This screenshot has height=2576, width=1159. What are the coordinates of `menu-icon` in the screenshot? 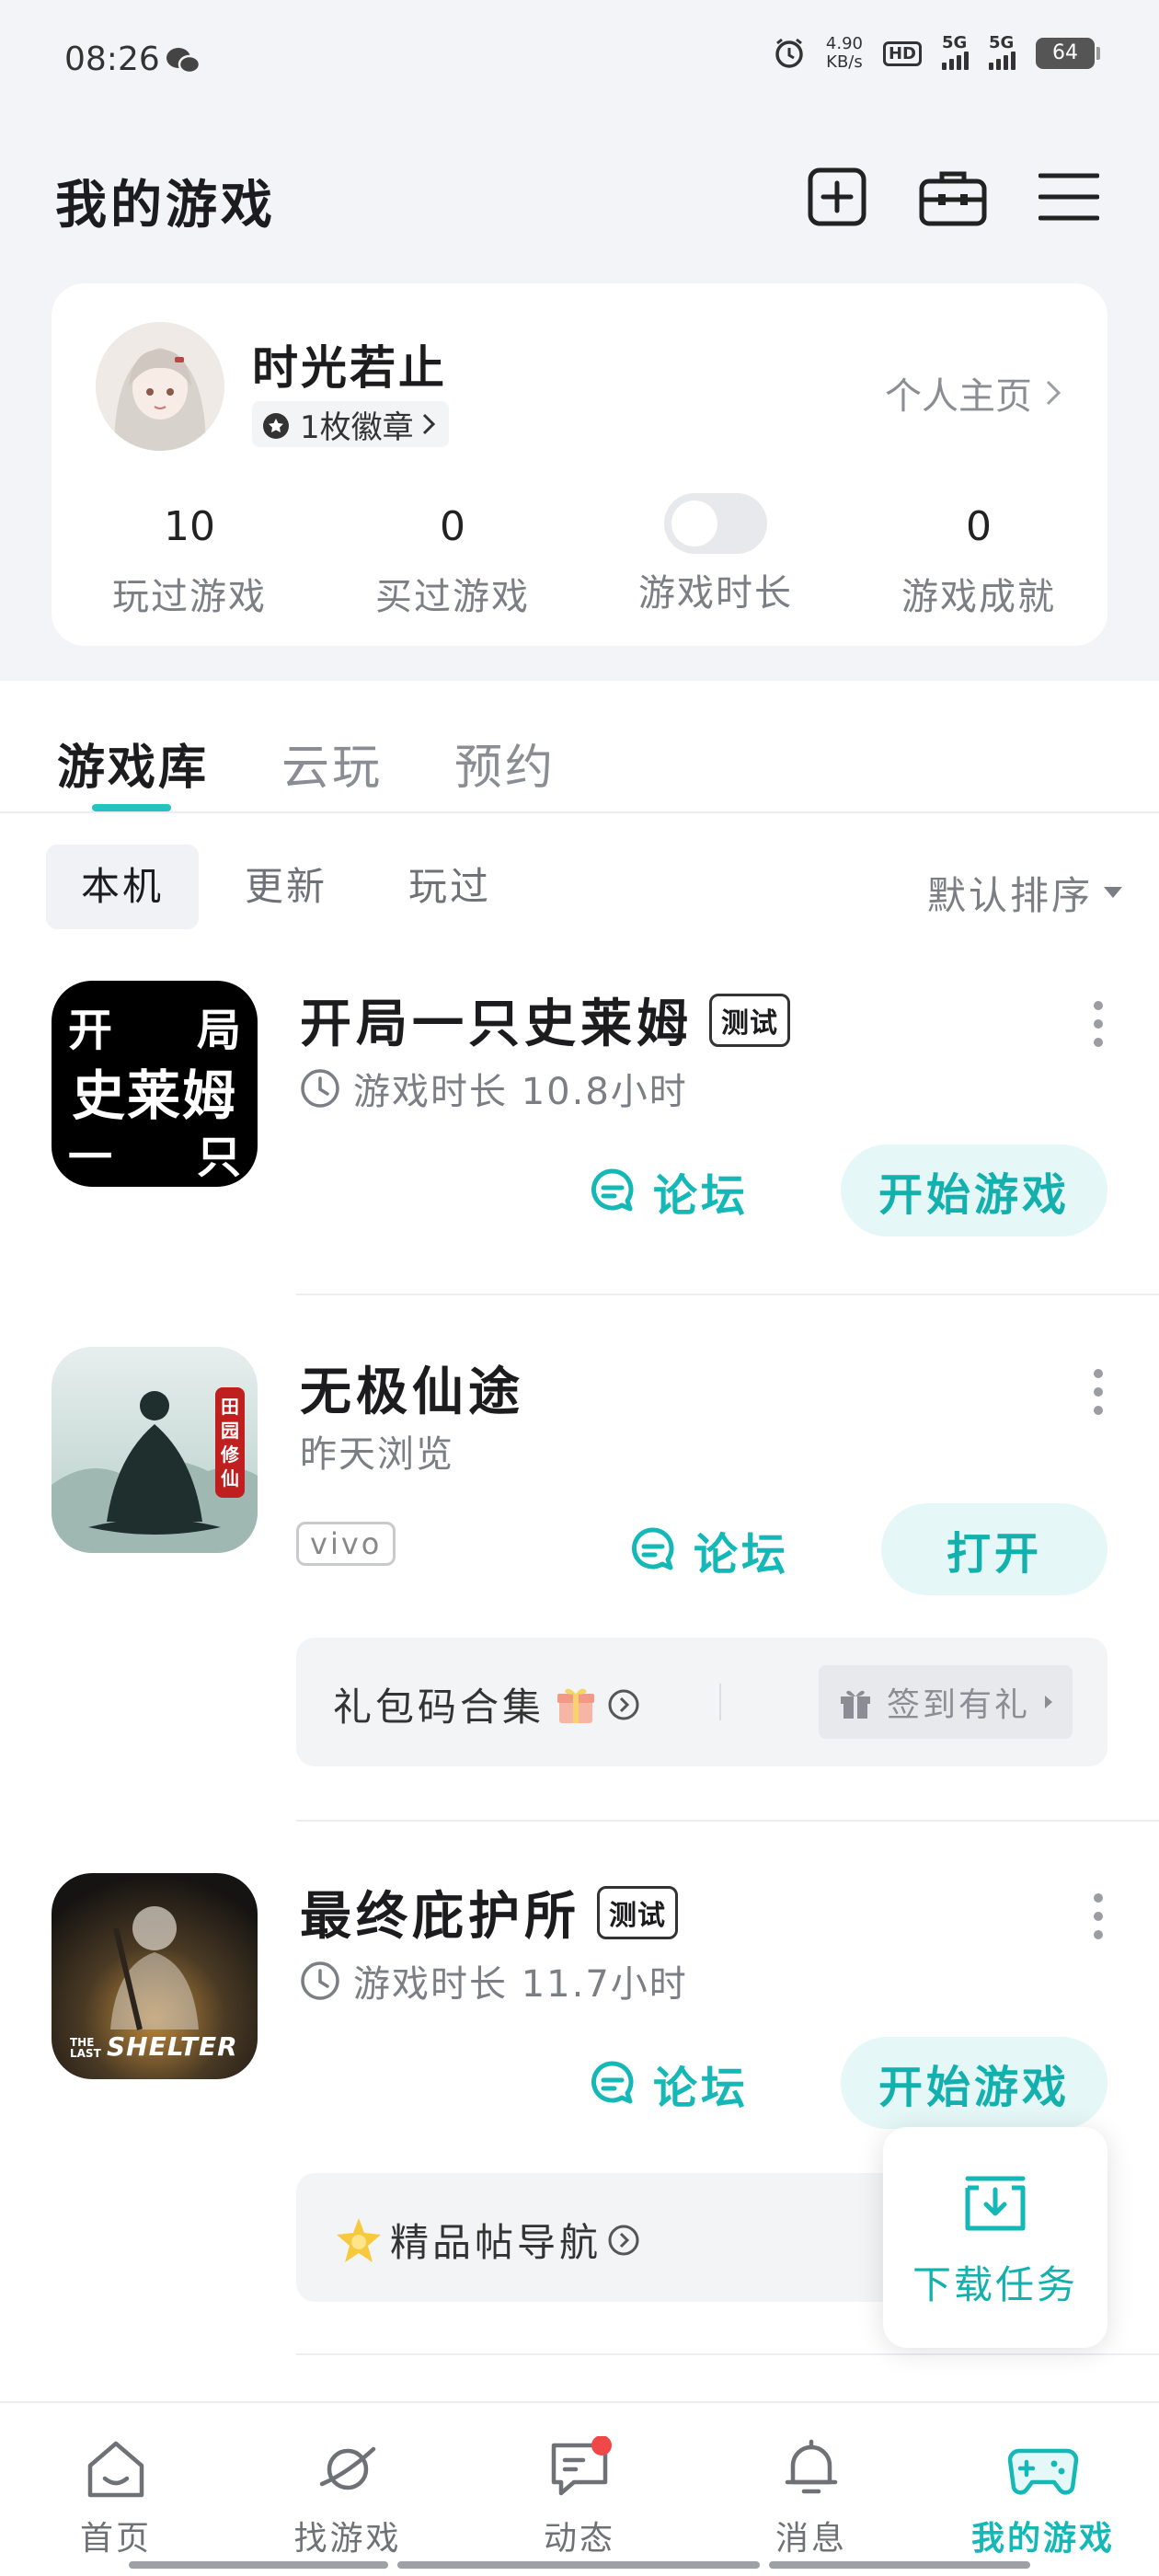 It's located at (1069, 197).